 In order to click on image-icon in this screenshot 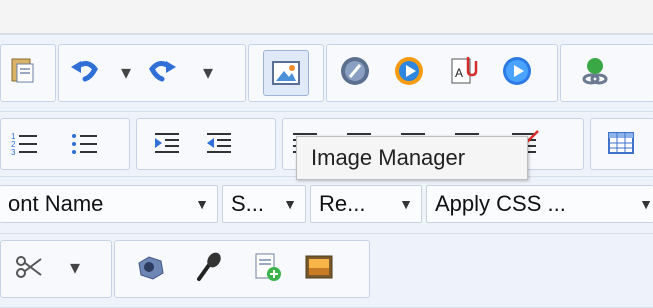, I will do `click(319, 267)`.